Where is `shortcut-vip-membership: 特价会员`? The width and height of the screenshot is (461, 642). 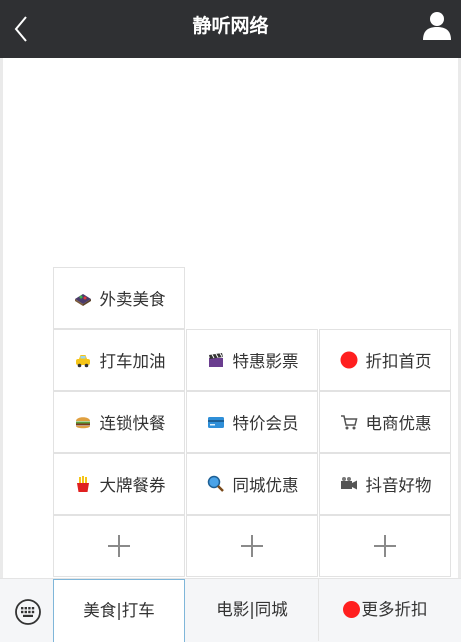 shortcut-vip-membership: 特价会员 is located at coordinates (252, 422).